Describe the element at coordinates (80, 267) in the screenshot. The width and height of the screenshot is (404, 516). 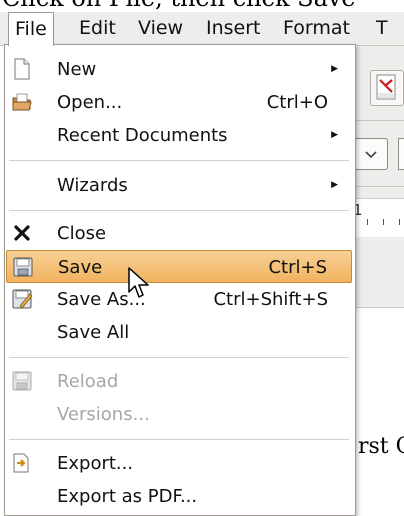
I see `menu-item-label: Save` at that location.